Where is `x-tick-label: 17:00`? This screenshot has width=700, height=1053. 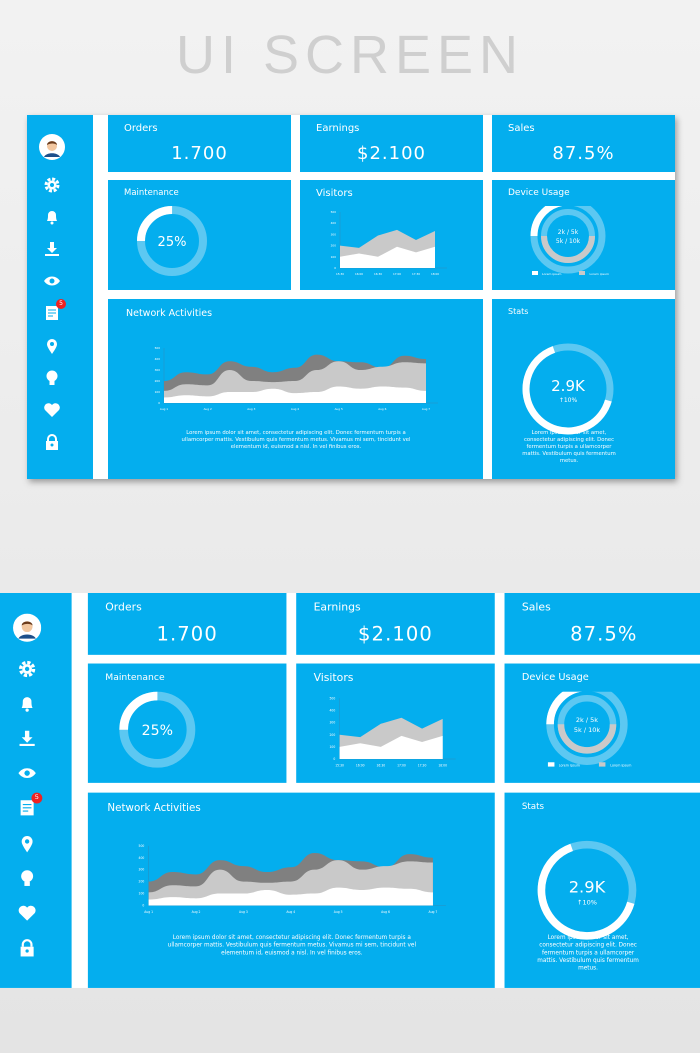
x-tick-label: 17:00 is located at coordinates (401, 766).